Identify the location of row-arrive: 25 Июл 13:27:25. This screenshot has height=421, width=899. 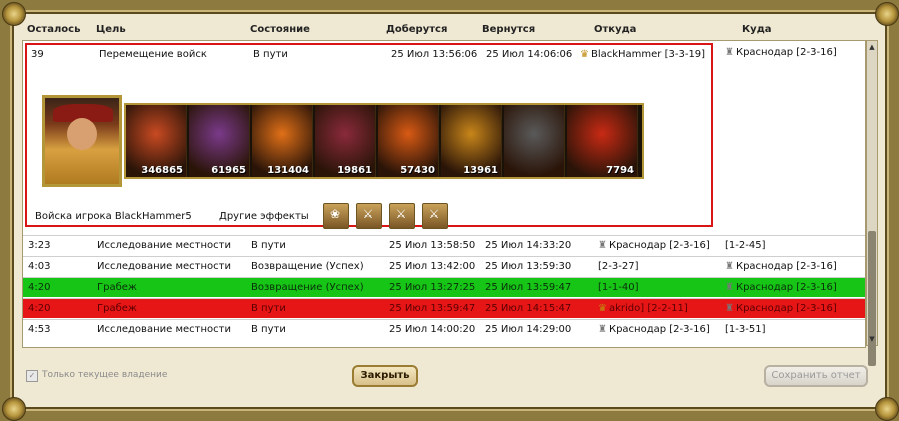
(432, 287).